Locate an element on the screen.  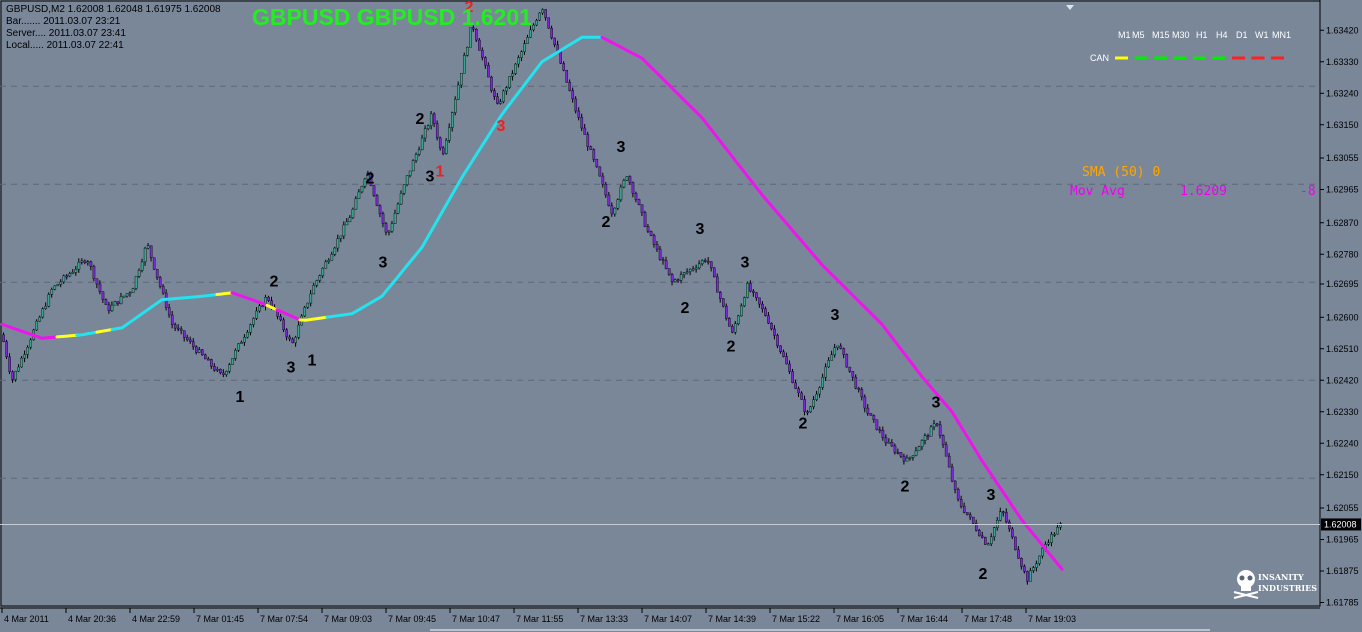
insanity-industries-logo: INSANITY INDUSTRIES is located at coordinates (1274, 582).